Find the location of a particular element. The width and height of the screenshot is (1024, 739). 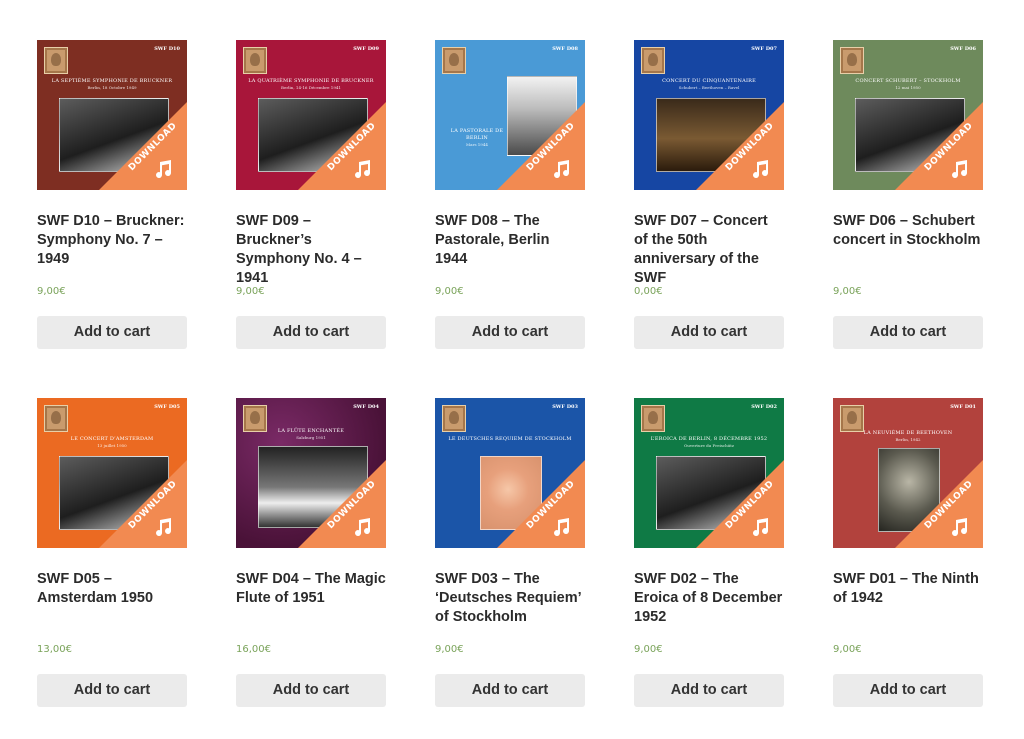

product-title: SWF D08 – The Pastorale, Berlin 1944 is located at coordinates (510, 240).